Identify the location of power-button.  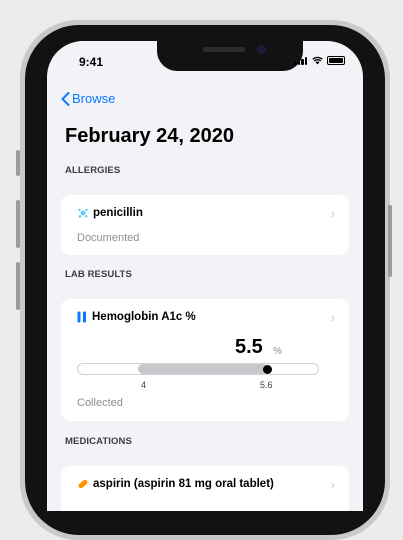
(390, 241).